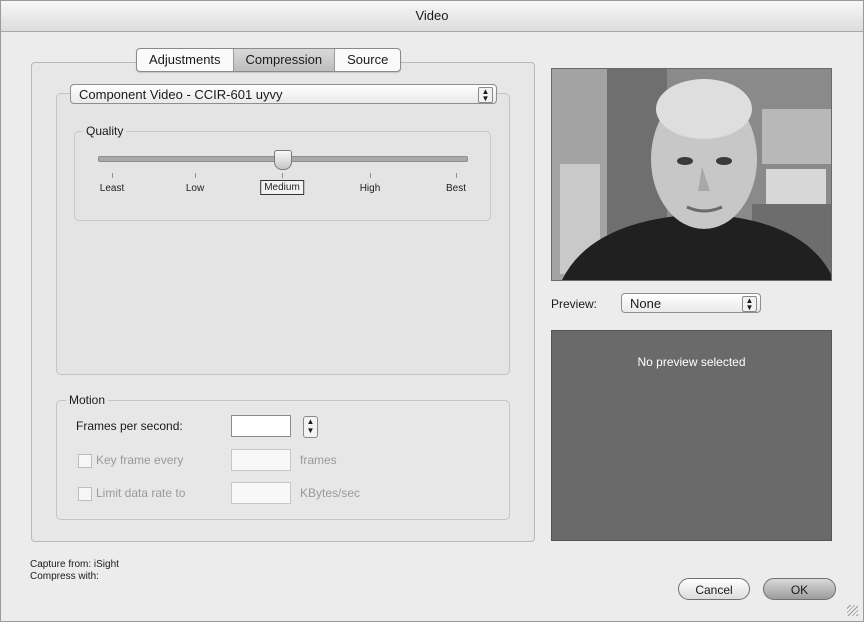  I want to click on quality-label-least: Least, so click(112, 188).